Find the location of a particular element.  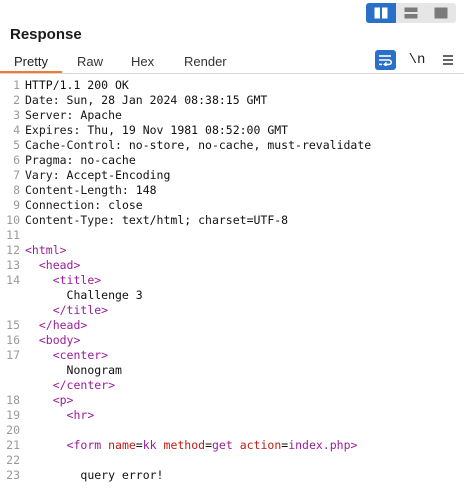

menu-button is located at coordinates (448, 60).